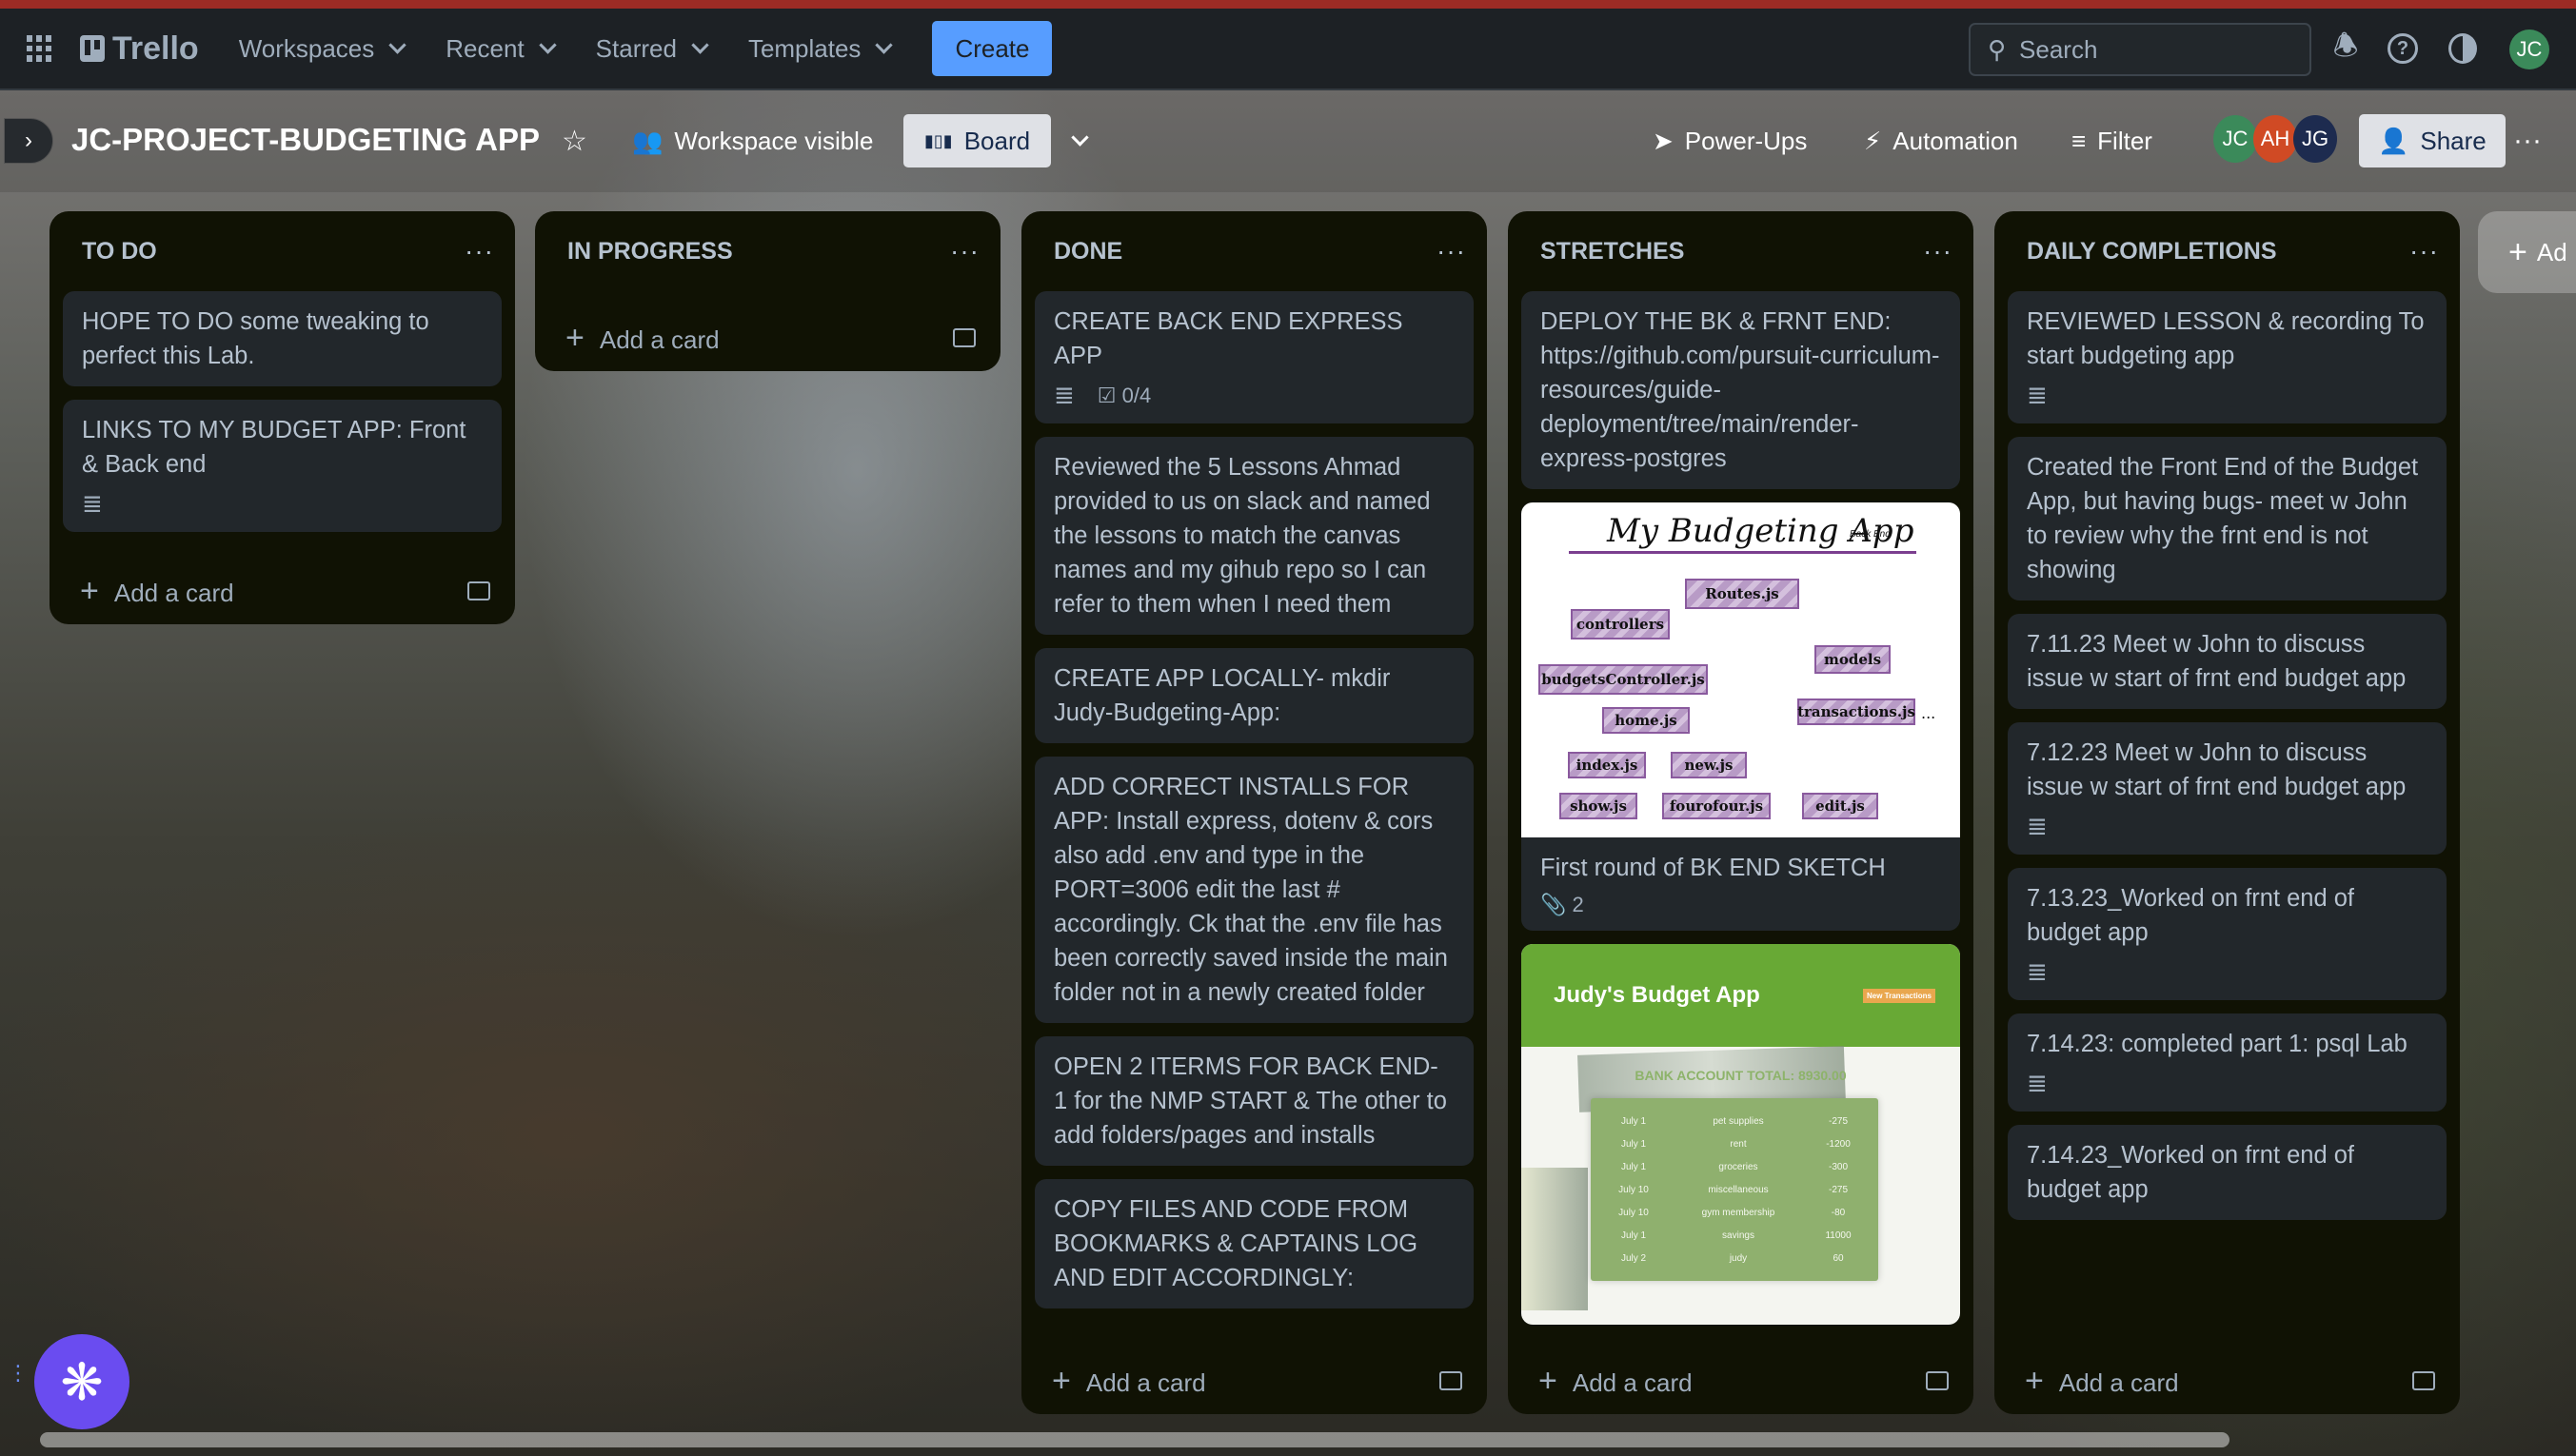 This screenshot has height=1456, width=2576. I want to click on automation-button: ⚡ Automation, so click(1941, 140).